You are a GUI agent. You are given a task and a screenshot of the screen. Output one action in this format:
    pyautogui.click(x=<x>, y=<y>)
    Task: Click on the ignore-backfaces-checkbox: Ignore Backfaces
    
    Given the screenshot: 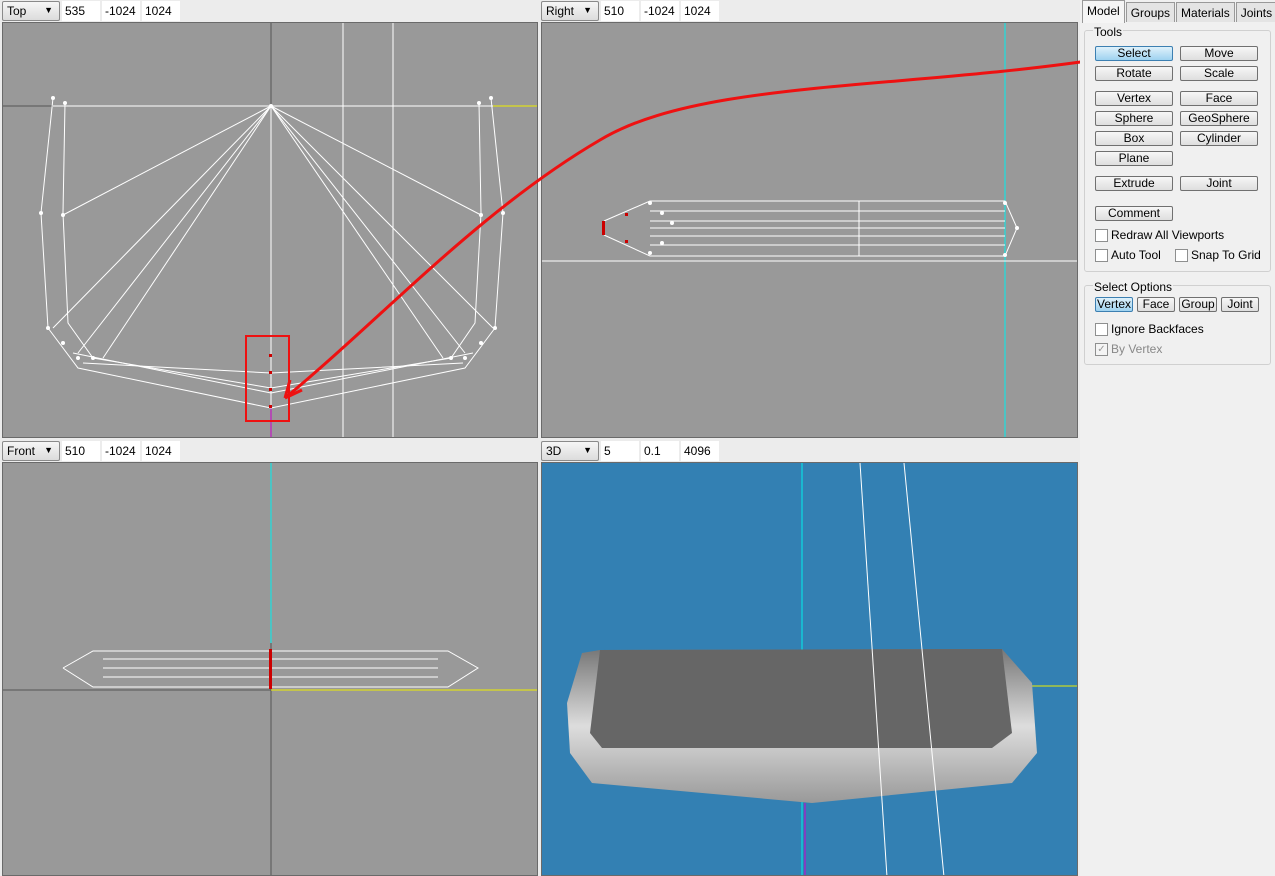 What is the action you would take?
    pyautogui.click(x=1149, y=329)
    